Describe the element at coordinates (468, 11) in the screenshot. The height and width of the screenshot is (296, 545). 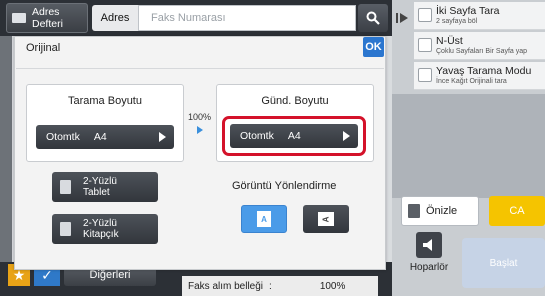
I see `option-title: İki Sayfa Tara` at that location.